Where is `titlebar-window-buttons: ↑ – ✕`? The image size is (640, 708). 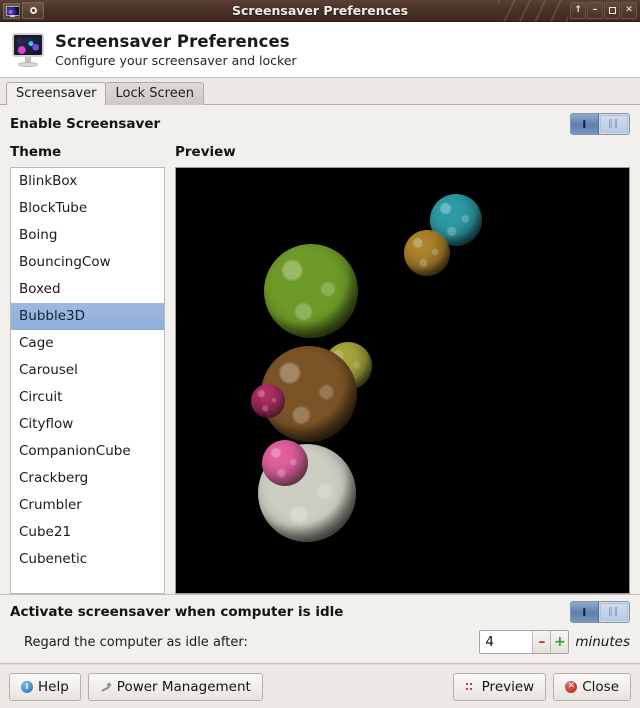
titlebar-window-buttons: ↑ – ✕ is located at coordinates (605, 10).